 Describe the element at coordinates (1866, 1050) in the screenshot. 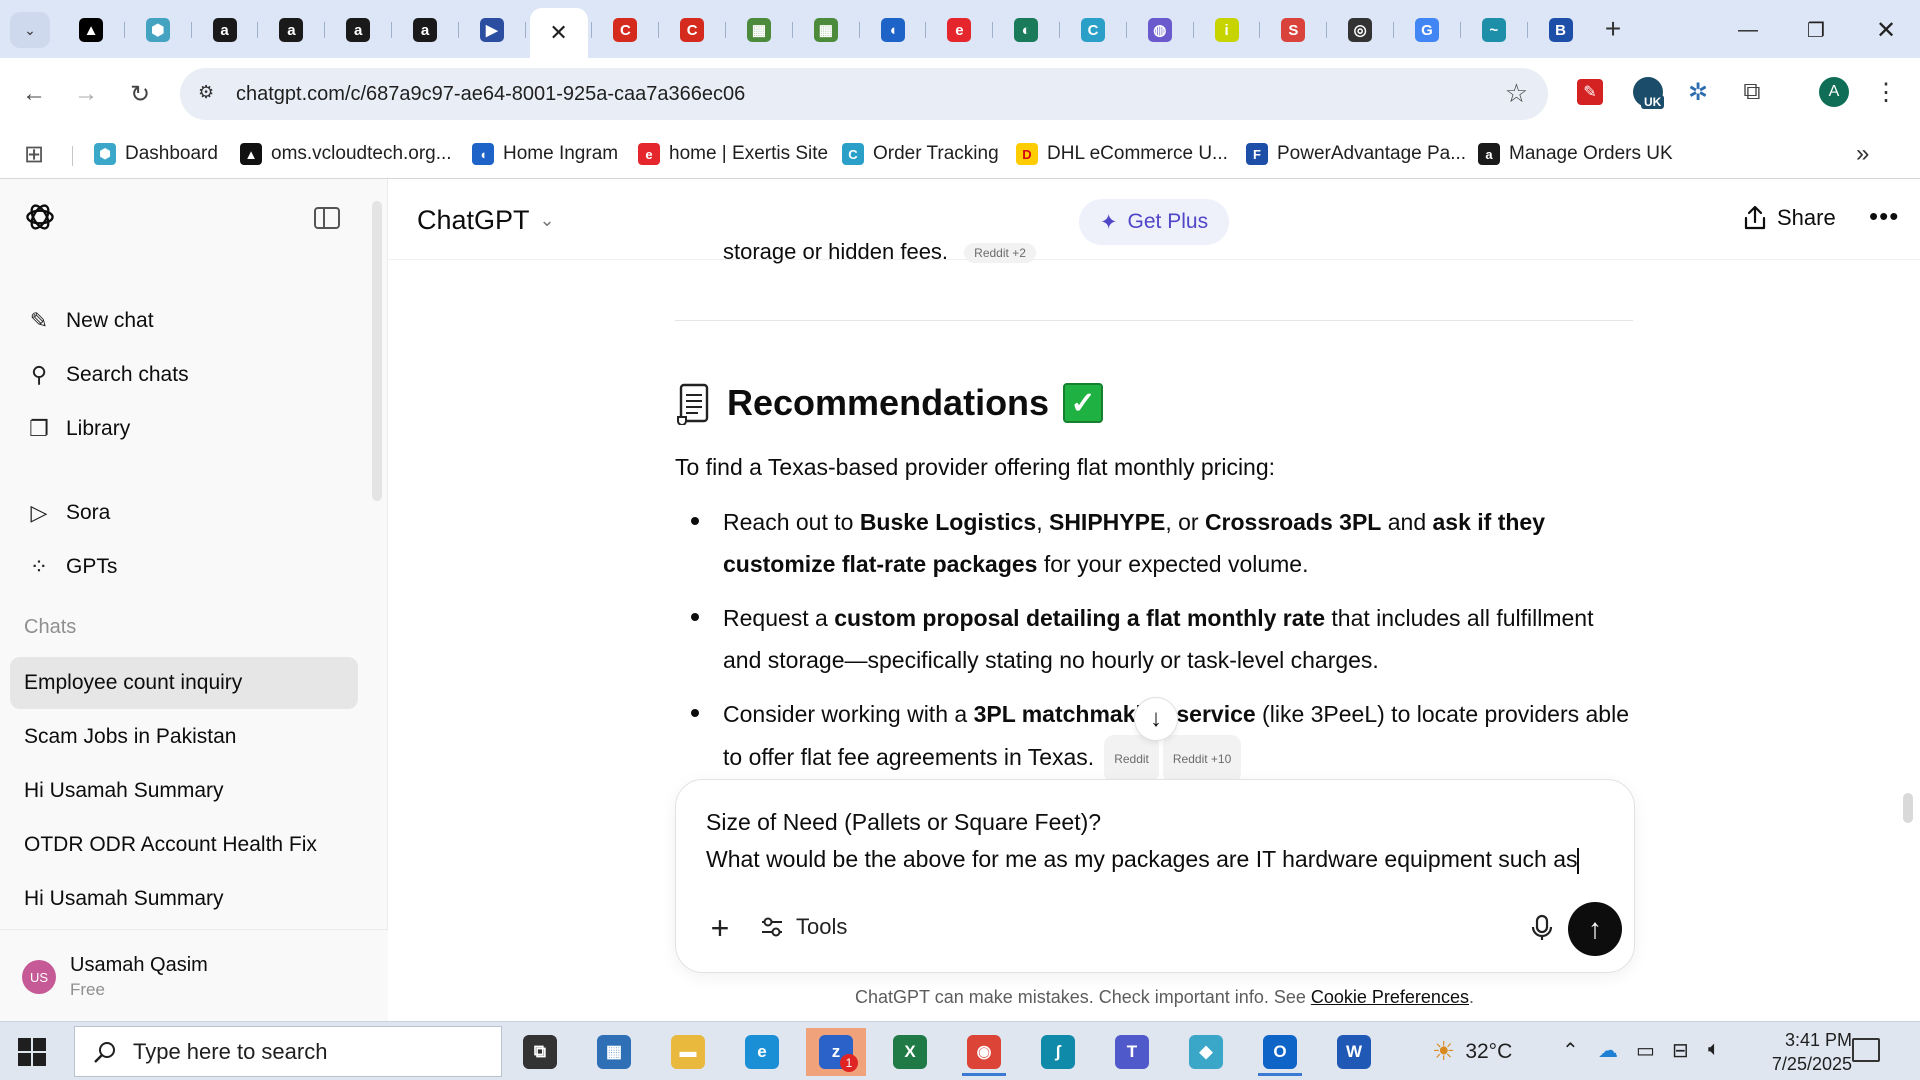

I see `notifications-icon` at that location.